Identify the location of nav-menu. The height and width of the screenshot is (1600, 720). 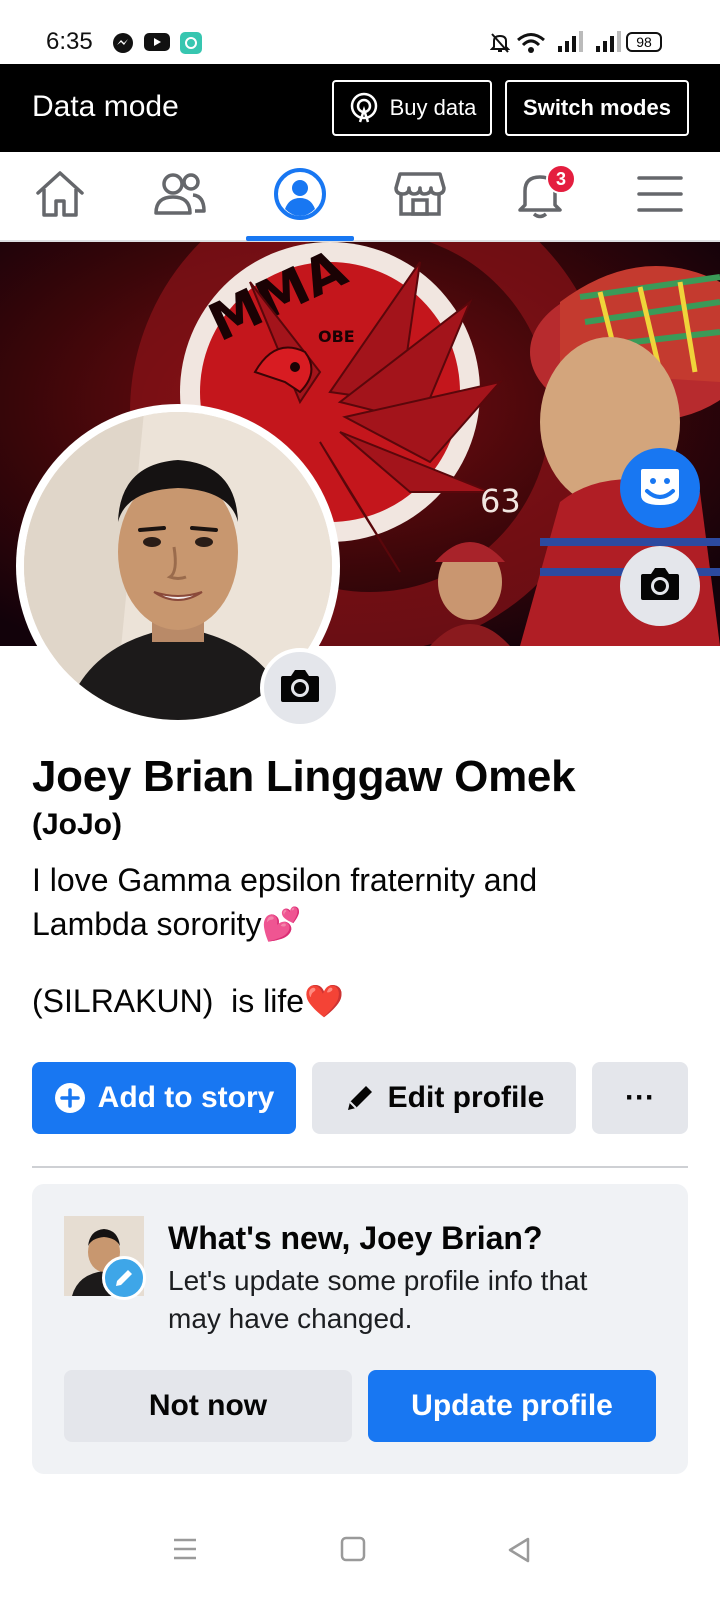
(660, 196).